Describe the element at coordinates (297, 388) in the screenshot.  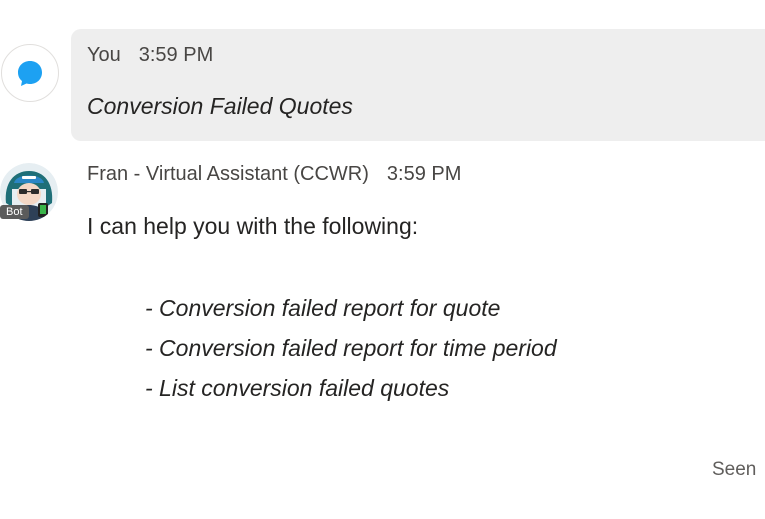
I see `list-item: - List conversion failed quotes` at that location.